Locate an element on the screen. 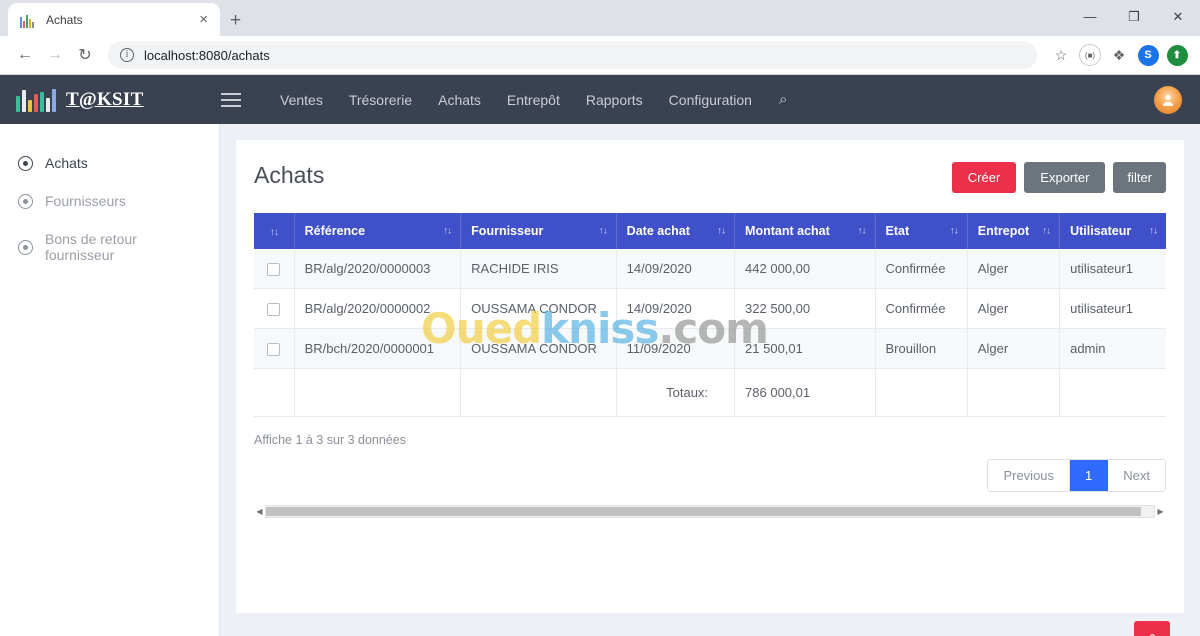 The width and height of the screenshot is (1200, 636). cell-montant-achat: 21 500,01 is located at coordinates (805, 349).